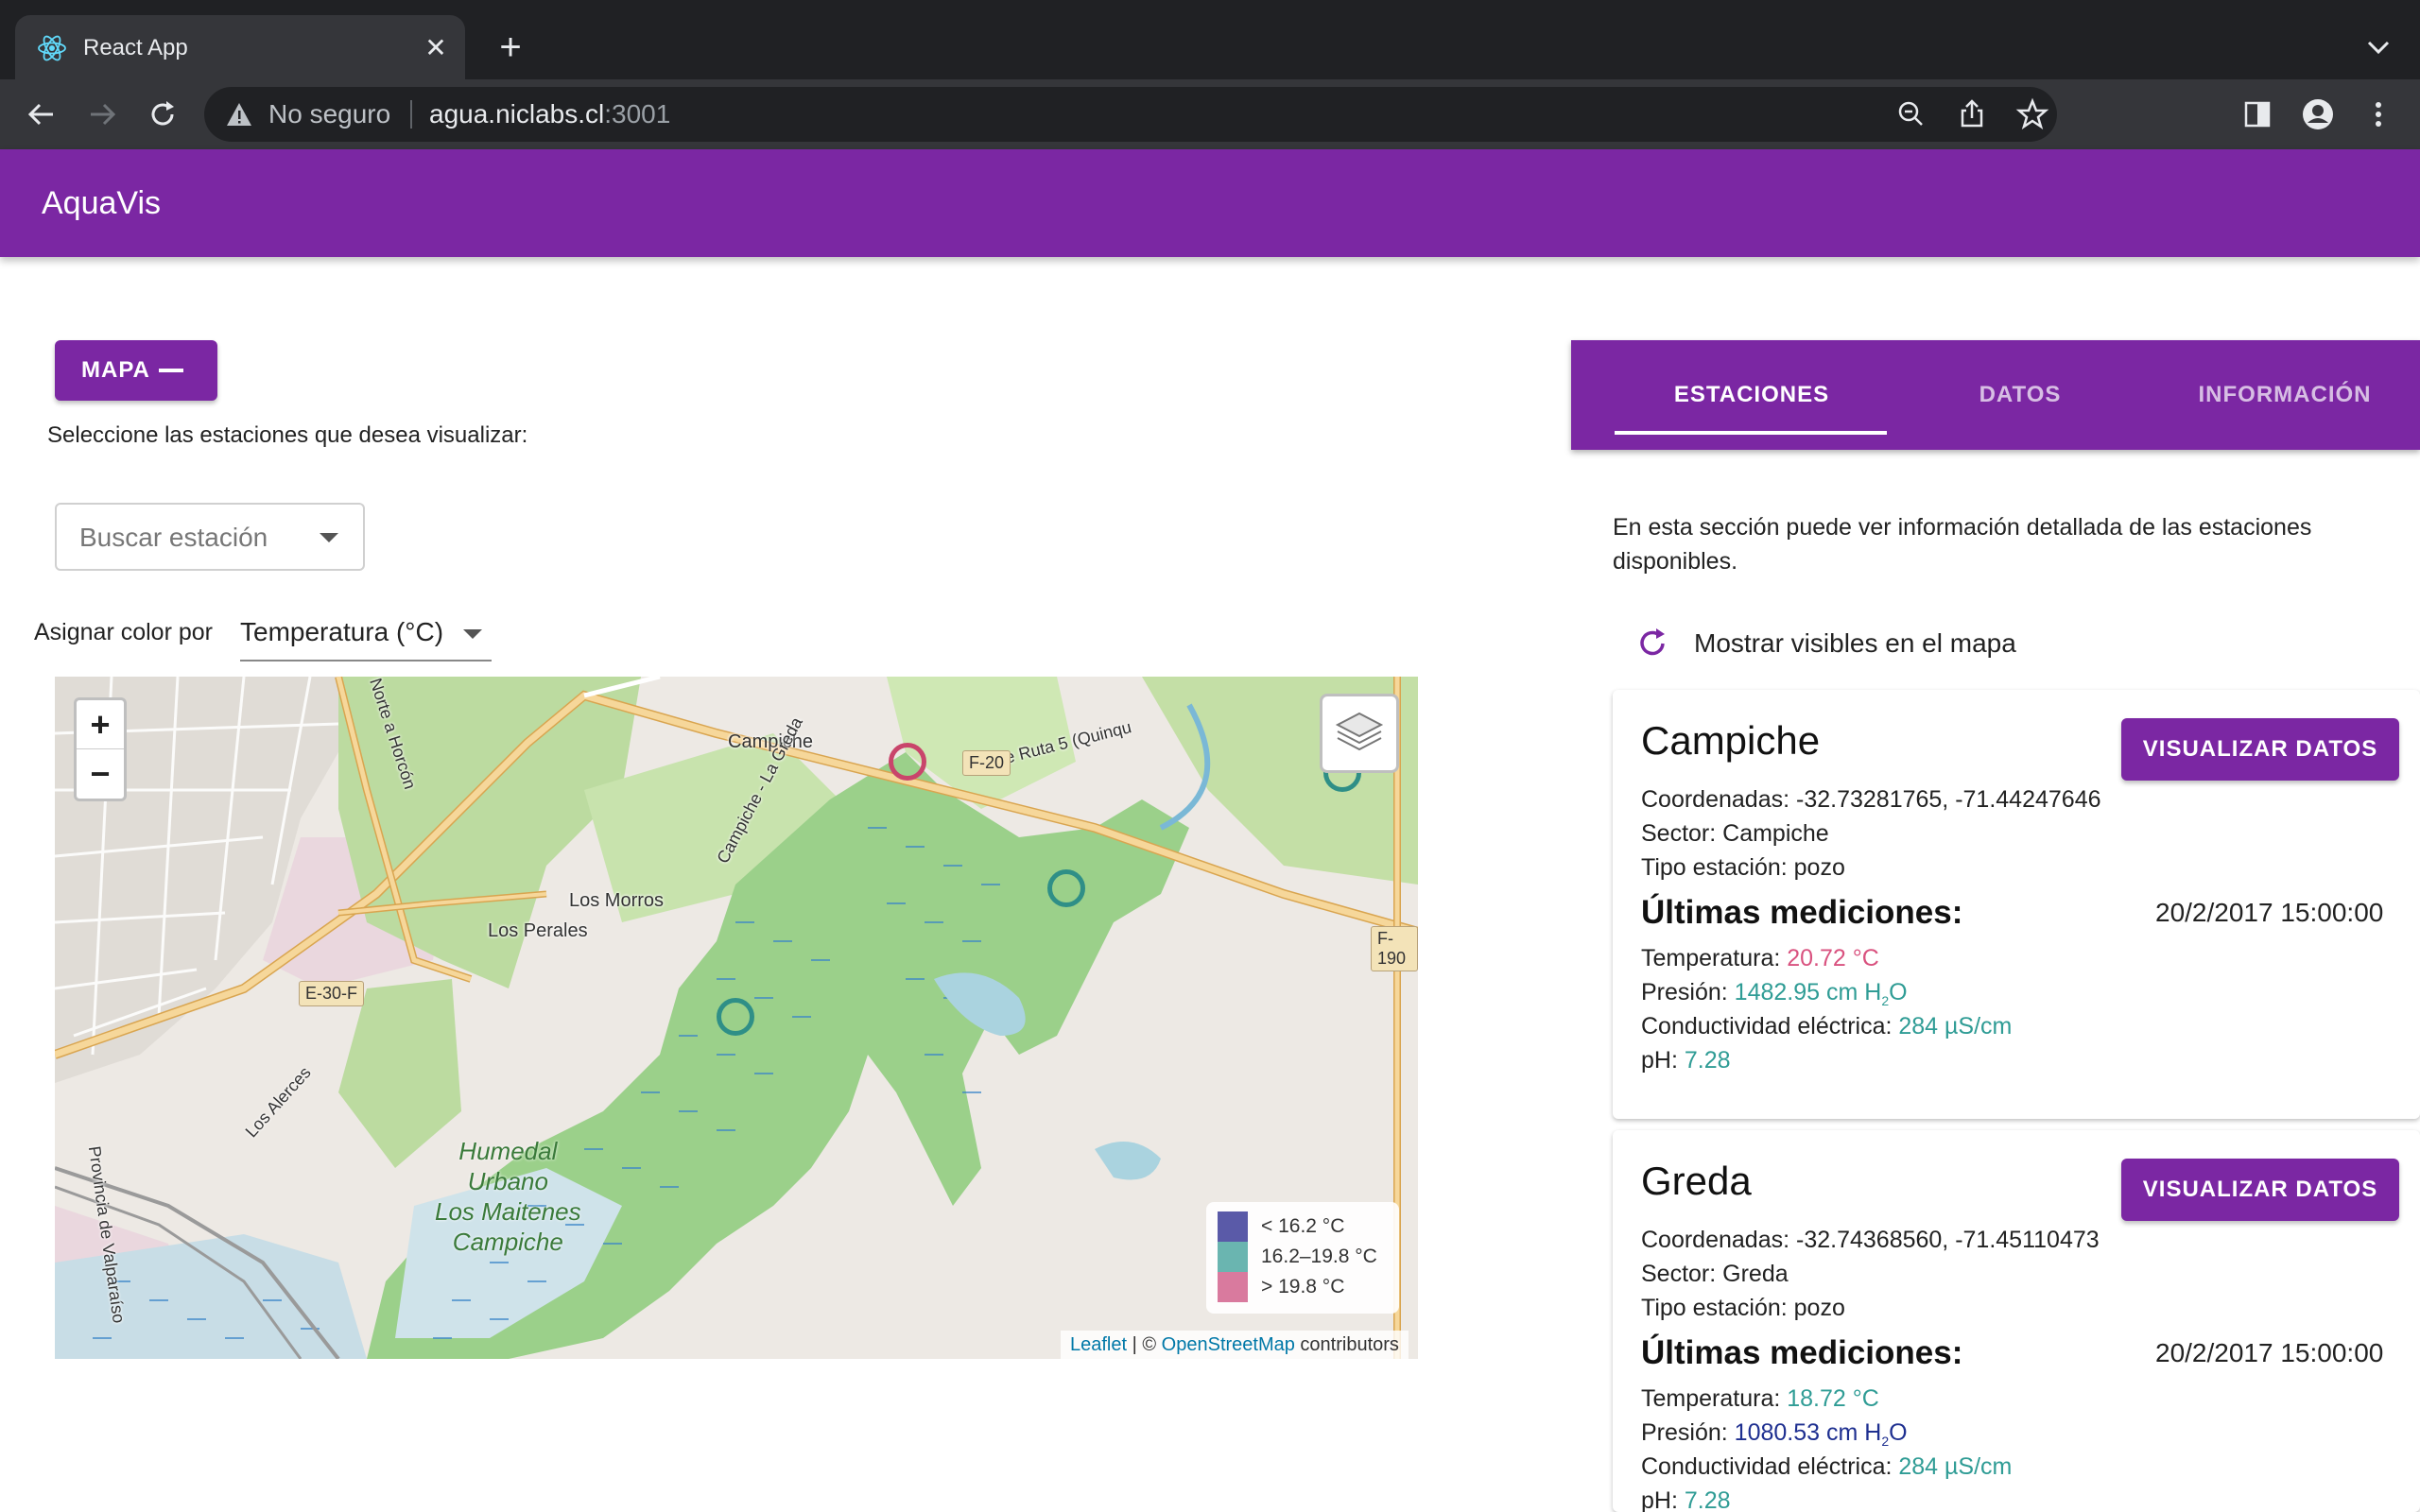  I want to click on chevron-down-icon, so click(2378, 47).